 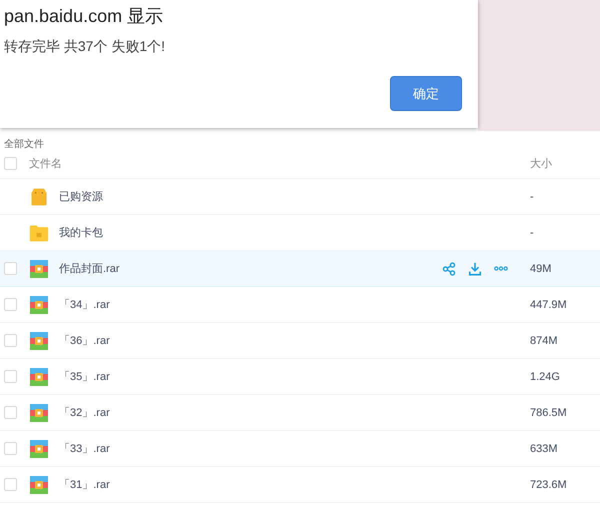 What do you see at coordinates (549, 484) in the screenshot?
I see `file-size: 723.6M` at bounding box center [549, 484].